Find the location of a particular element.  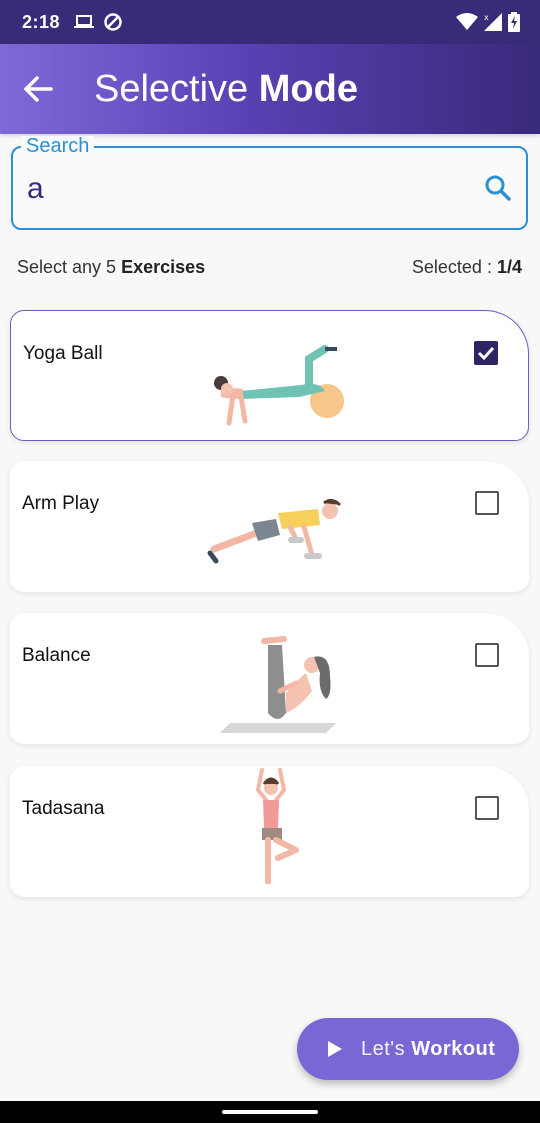

yoga-ball-illustration is located at coordinates (279, 385).